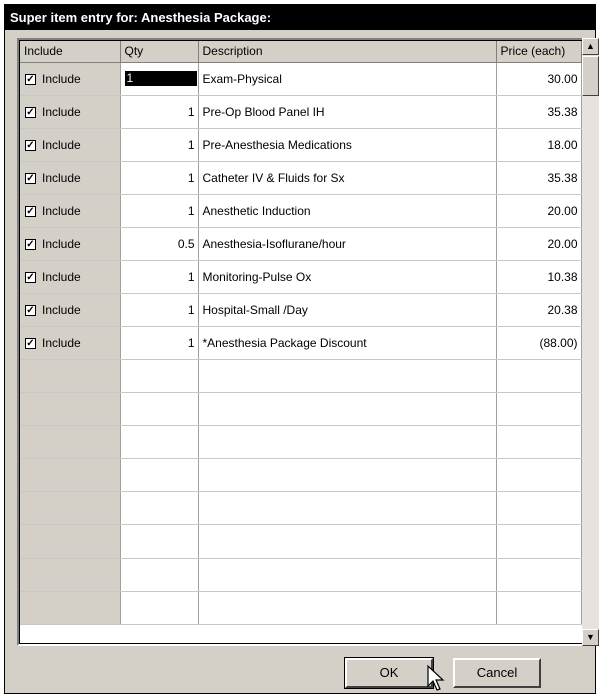 The width and height of the screenshot is (600, 698). What do you see at coordinates (389, 673) in the screenshot?
I see `ok-button: OK` at bounding box center [389, 673].